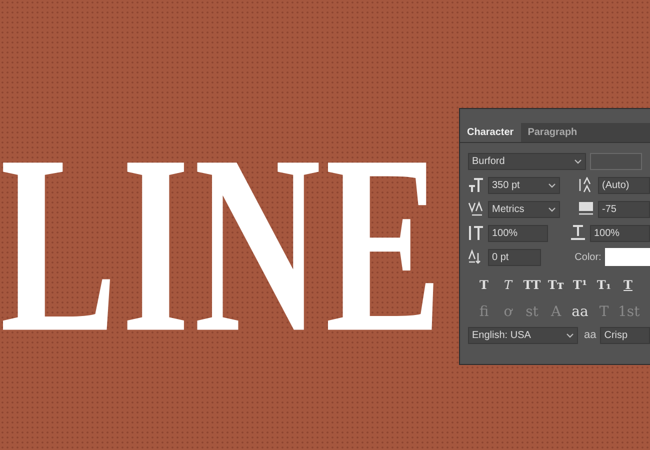 This screenshot has width=650, height=450. Describe the element at coordinates (476, 233) in the screenshot. I see `vertical-scale-icon` at that location.